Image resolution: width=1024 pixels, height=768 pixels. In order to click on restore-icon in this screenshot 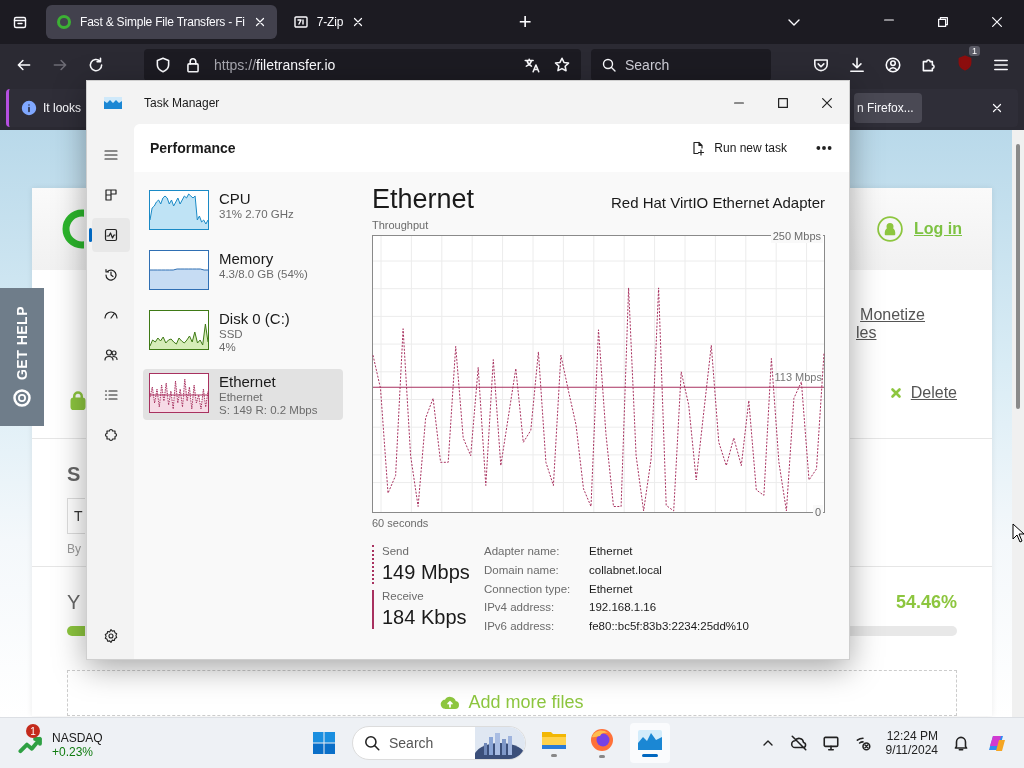, I will do `click(943, 21)`.